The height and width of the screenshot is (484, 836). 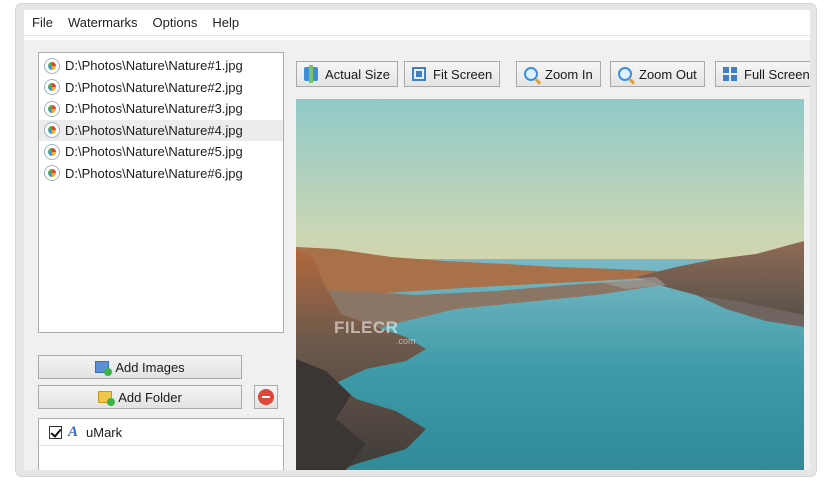 What do you see at coordinates (42, 22) in the screenshot?
I see `menu-file: File` at bounding box center [42, 22].